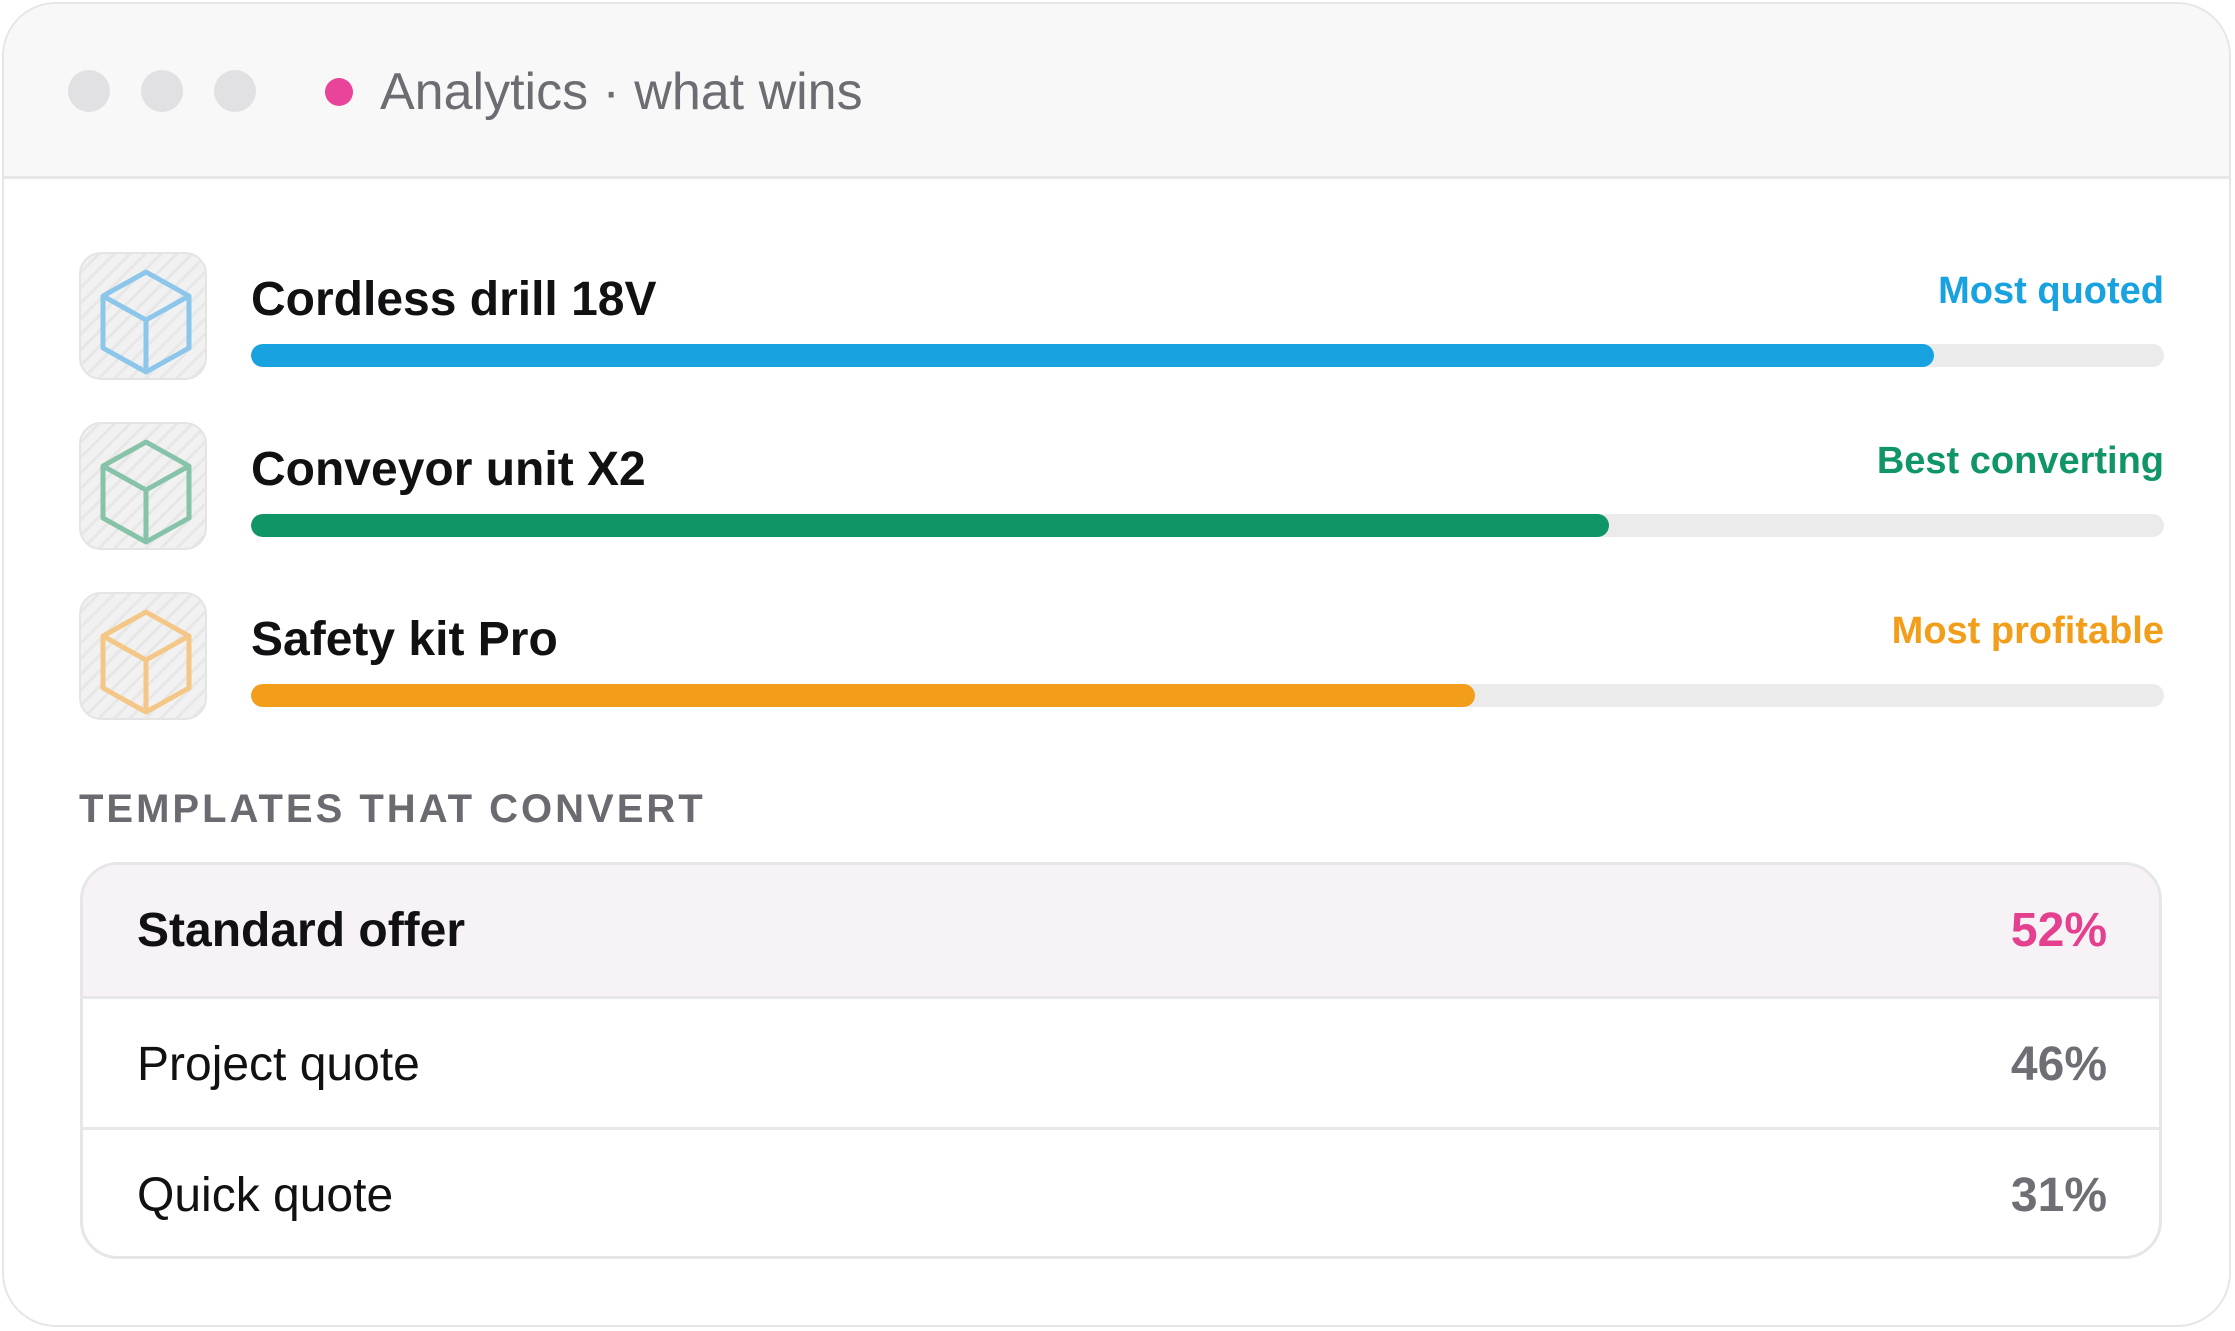 This screenshot has height=1331, width=2235. What do you see at coordinates (392, 809) in the screenshot?
I see `section-heading: TEMPLATES THAT CONVERT` at bounding box center [392, 809].